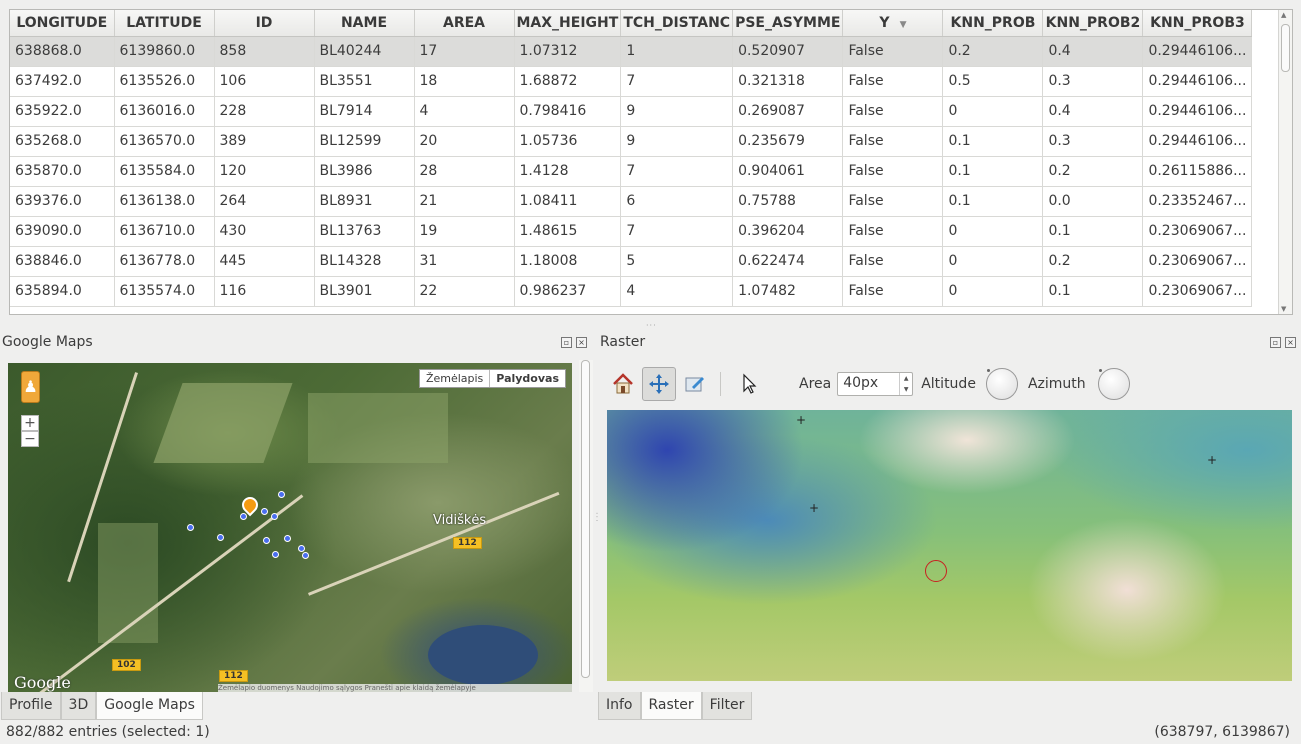  Describe the element at coordinates (264, 261) in the screenshot. I see `table-cell: 445` at that location.